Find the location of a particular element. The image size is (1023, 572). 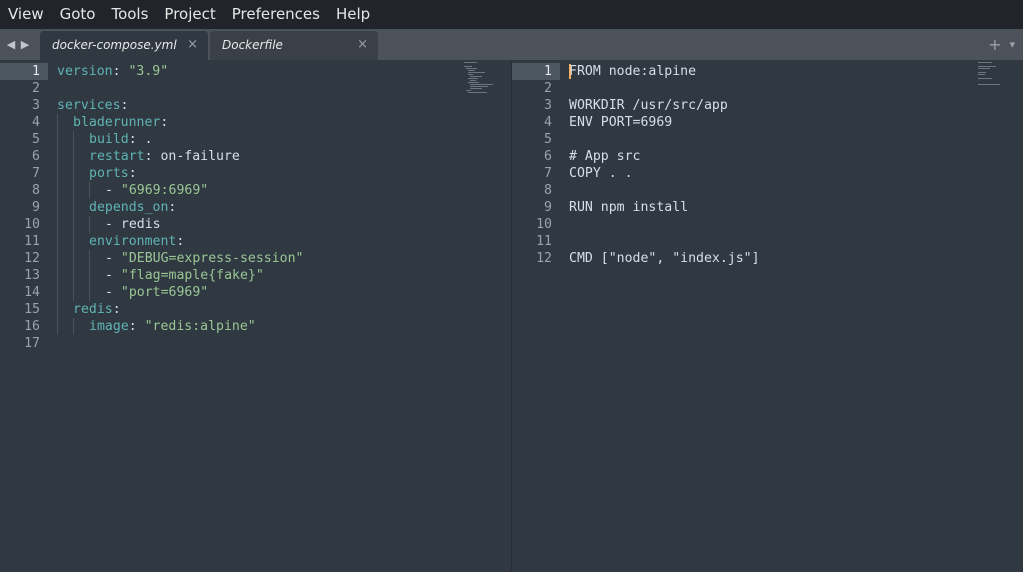

menu-item-tools: Tools is located at coordinates (129, 14).